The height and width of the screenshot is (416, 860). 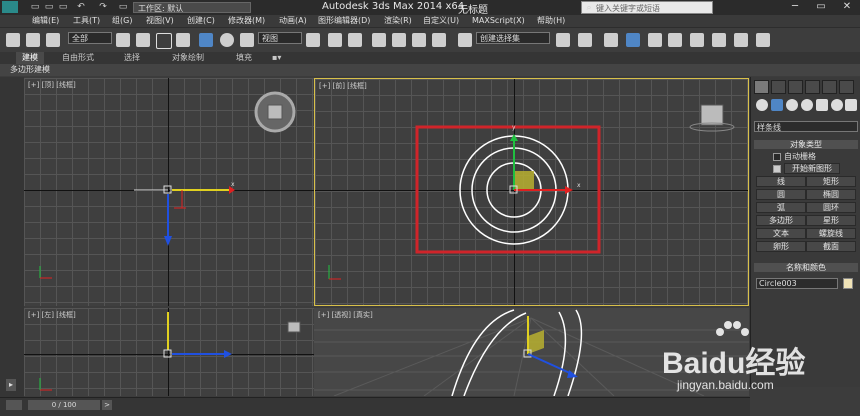 What do you see at coordinates (781, 246) in the screenshot?
I see `egg-button: 卵形` at bounding box center [781, 246].